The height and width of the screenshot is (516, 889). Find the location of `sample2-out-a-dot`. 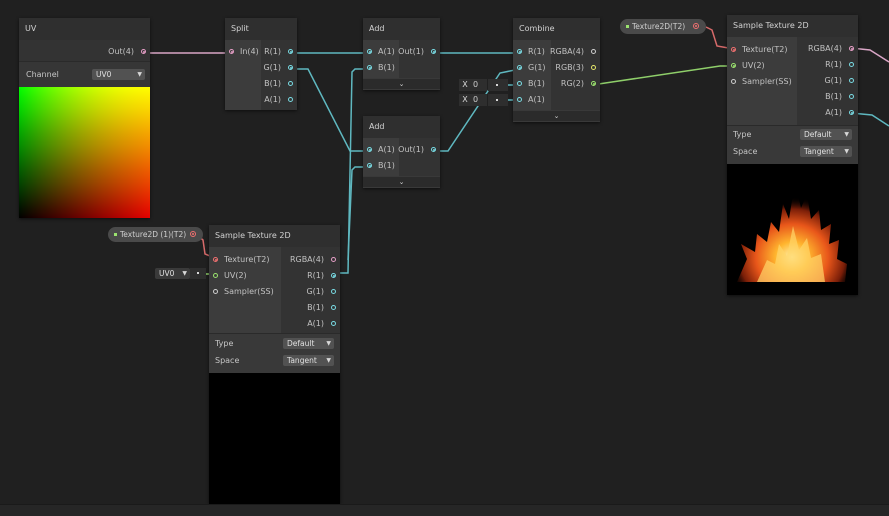

sample2-out-a-dot is located at coordinates (333, 323).